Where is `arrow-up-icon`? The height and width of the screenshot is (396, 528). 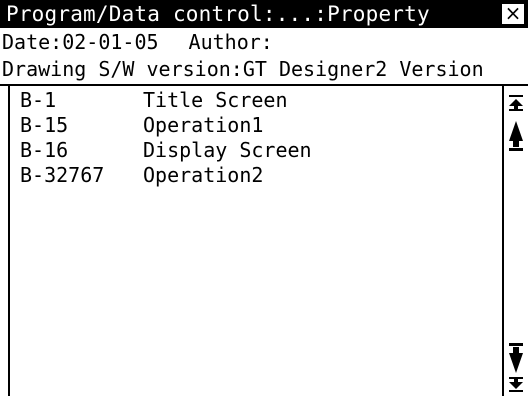 arrow-up-icon is located at coordinates (516, 136).